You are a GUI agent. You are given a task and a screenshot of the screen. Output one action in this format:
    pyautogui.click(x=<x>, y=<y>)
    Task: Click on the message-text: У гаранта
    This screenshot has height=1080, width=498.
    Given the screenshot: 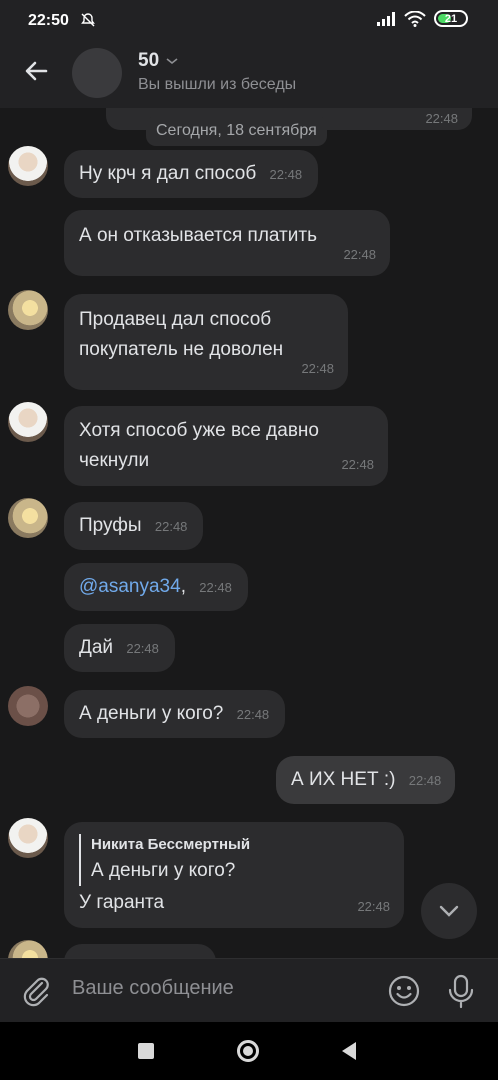 What is the action you would take?
    pyautogui.click(x=122, y=902)
    